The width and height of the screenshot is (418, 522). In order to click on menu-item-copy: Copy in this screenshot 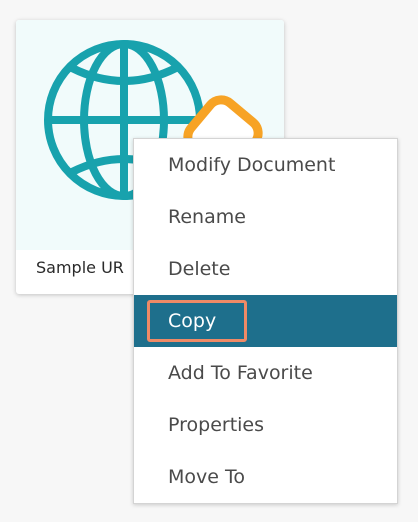, I will do `click(265, 321)`.